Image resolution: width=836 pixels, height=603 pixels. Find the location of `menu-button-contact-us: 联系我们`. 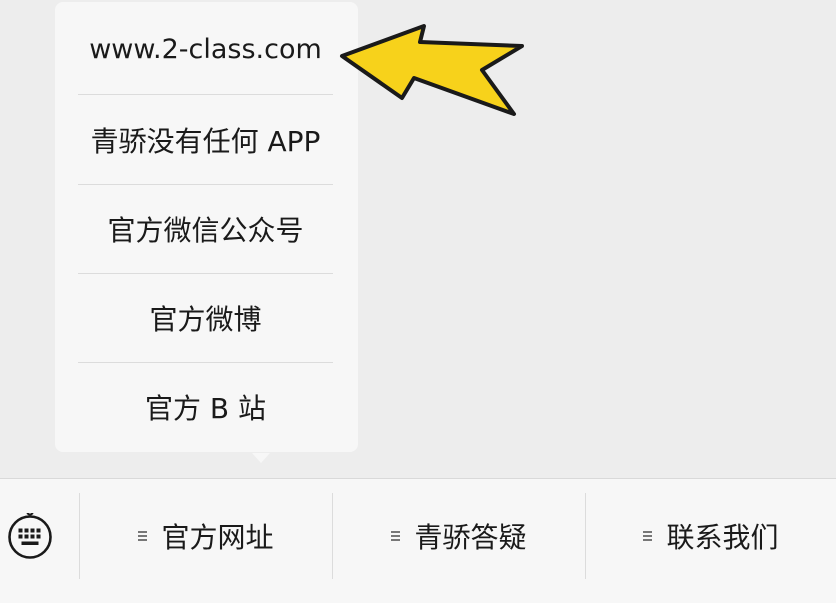

menu-button-contact-us: 联系我们 is located at coordinates (711, 536).